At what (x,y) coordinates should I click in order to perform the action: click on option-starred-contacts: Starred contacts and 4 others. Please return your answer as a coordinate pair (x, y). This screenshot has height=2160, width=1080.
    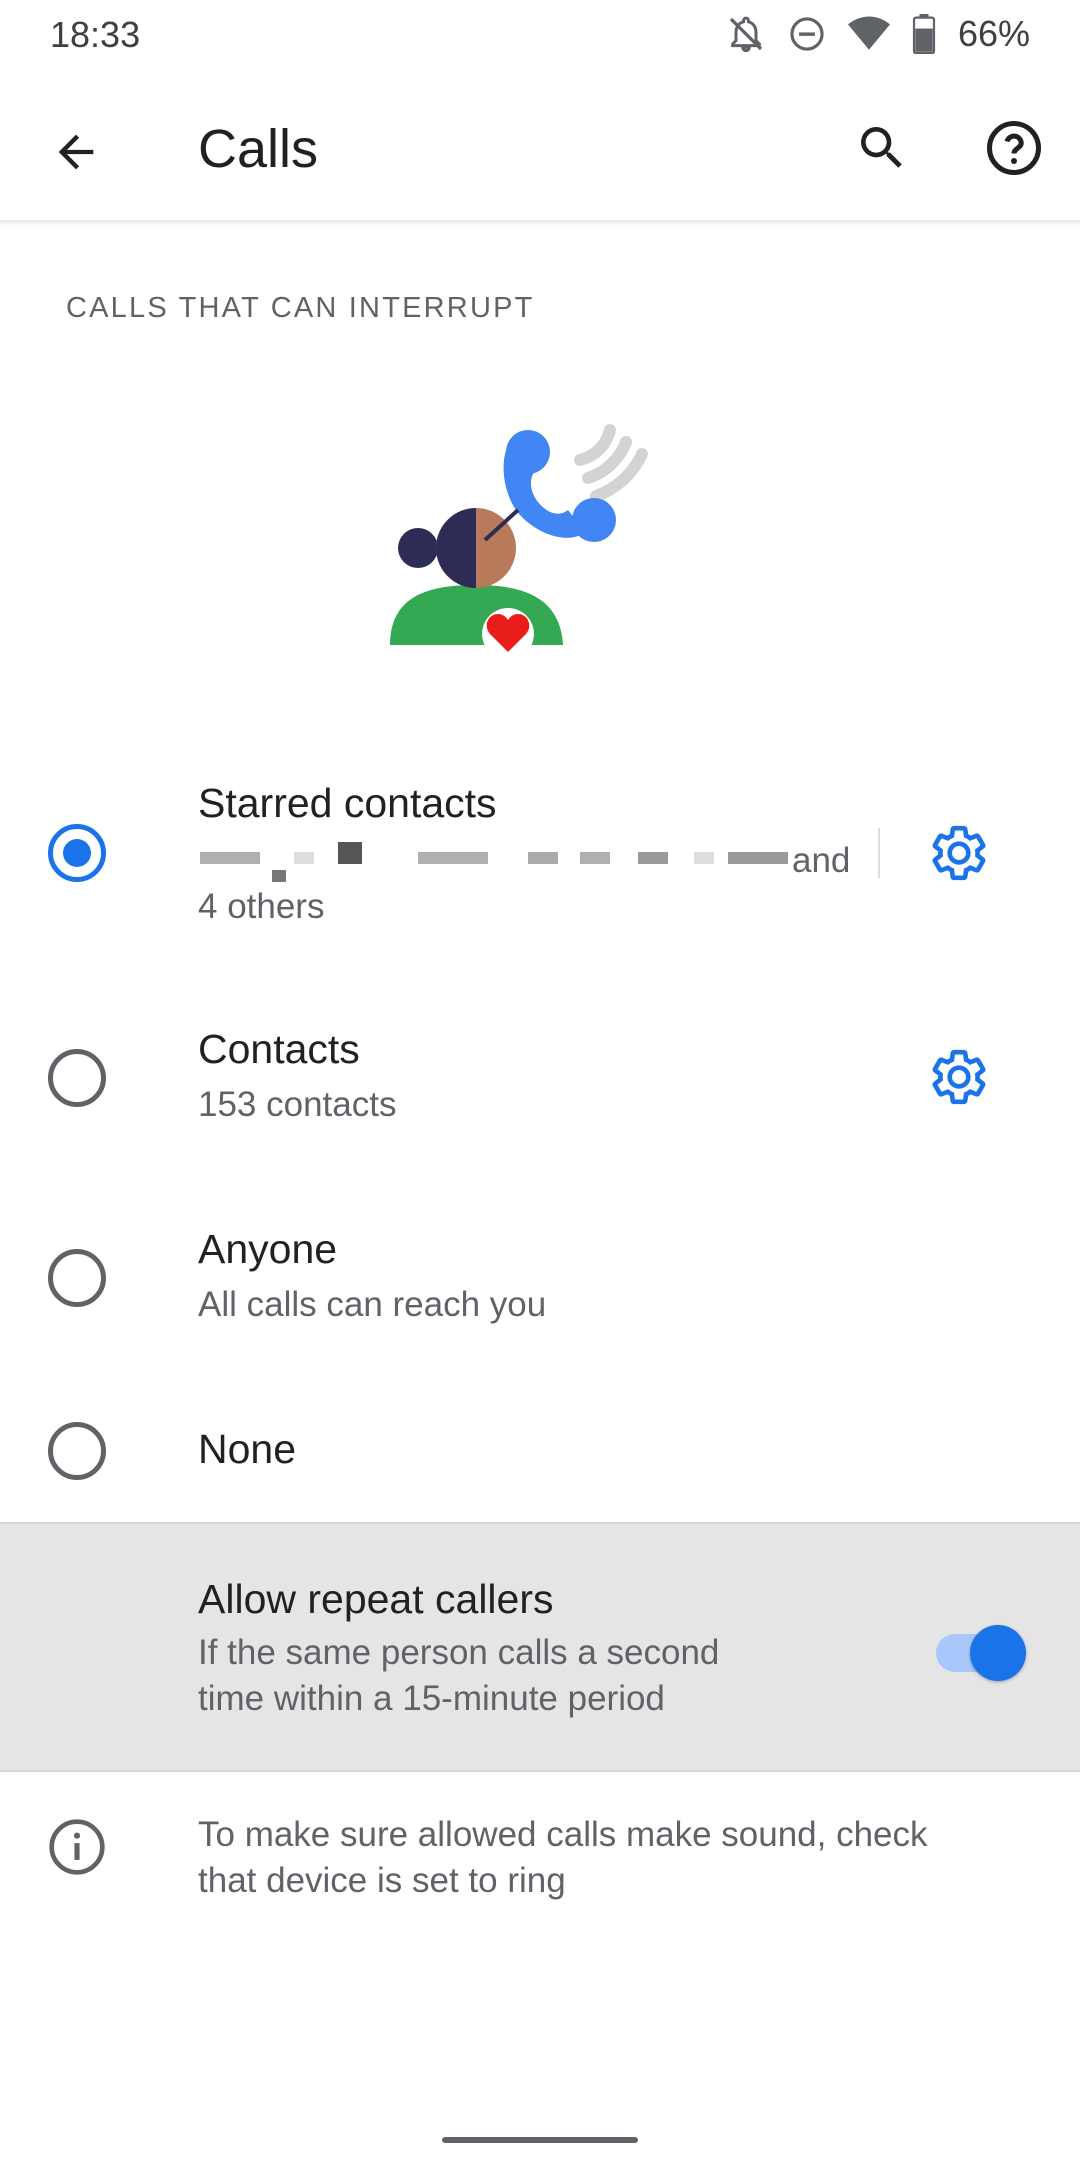
    Looking at the image, I should click on (540, 870).